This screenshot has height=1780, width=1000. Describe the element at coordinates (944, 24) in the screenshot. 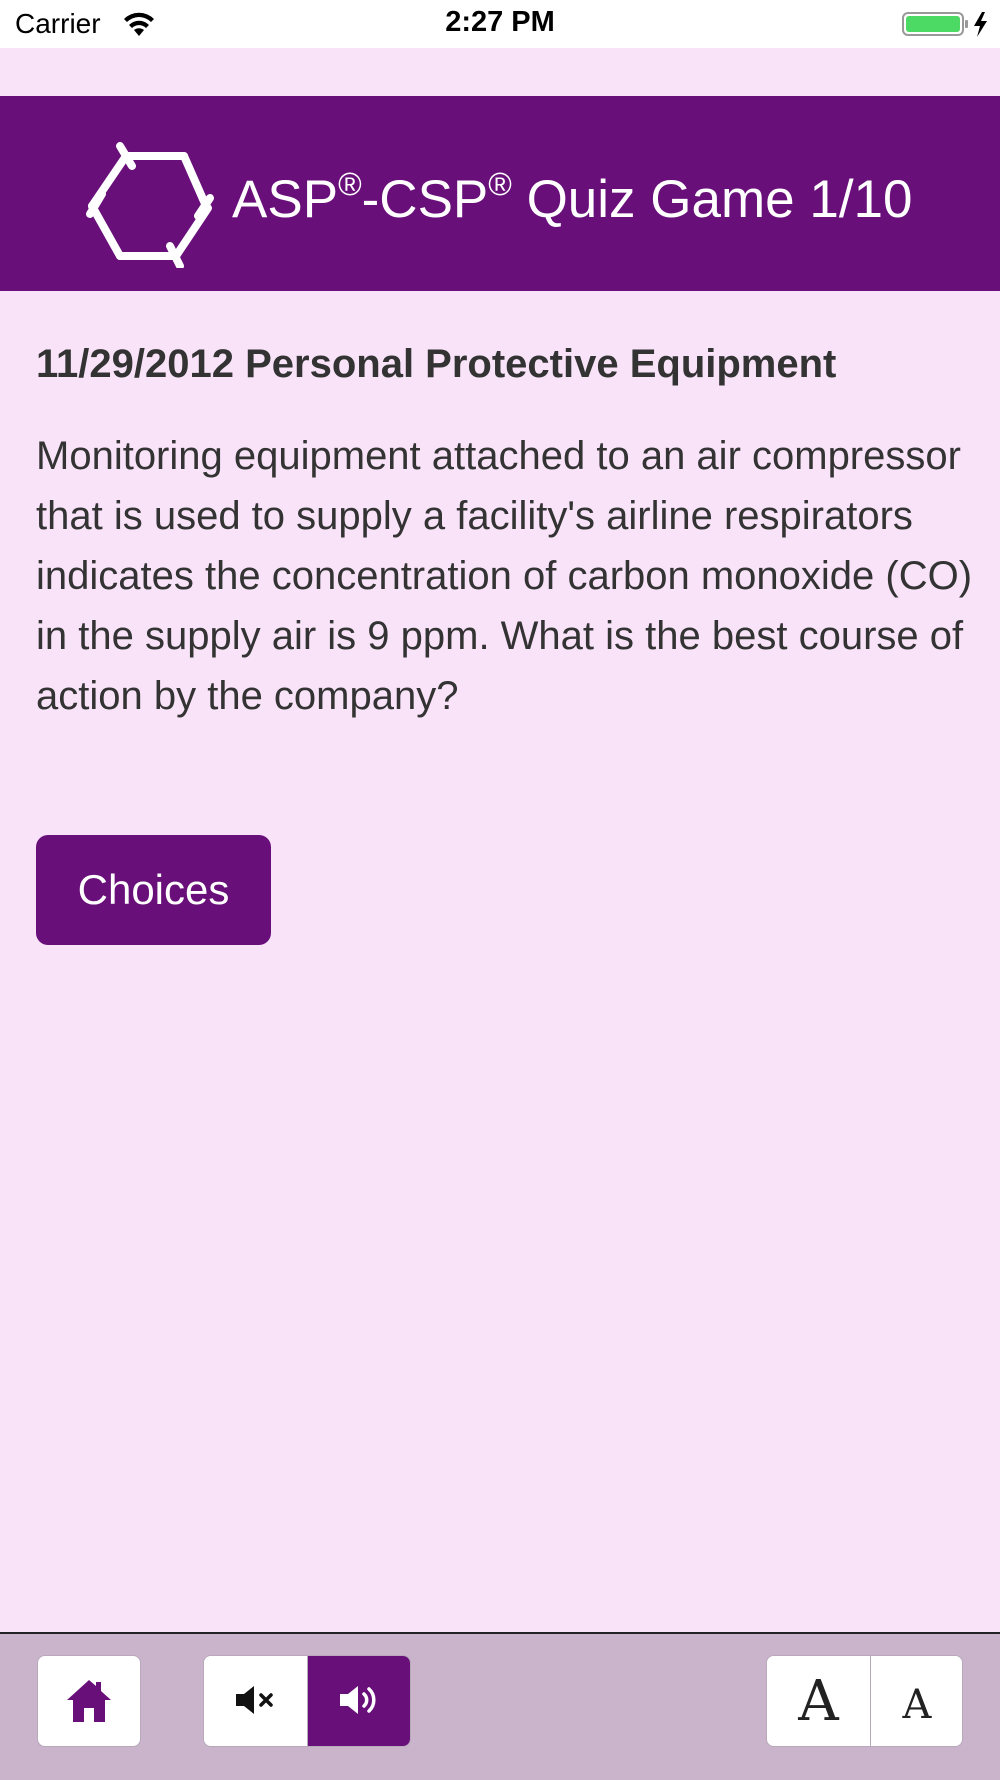

I see `battery-charging-icon` at that location.